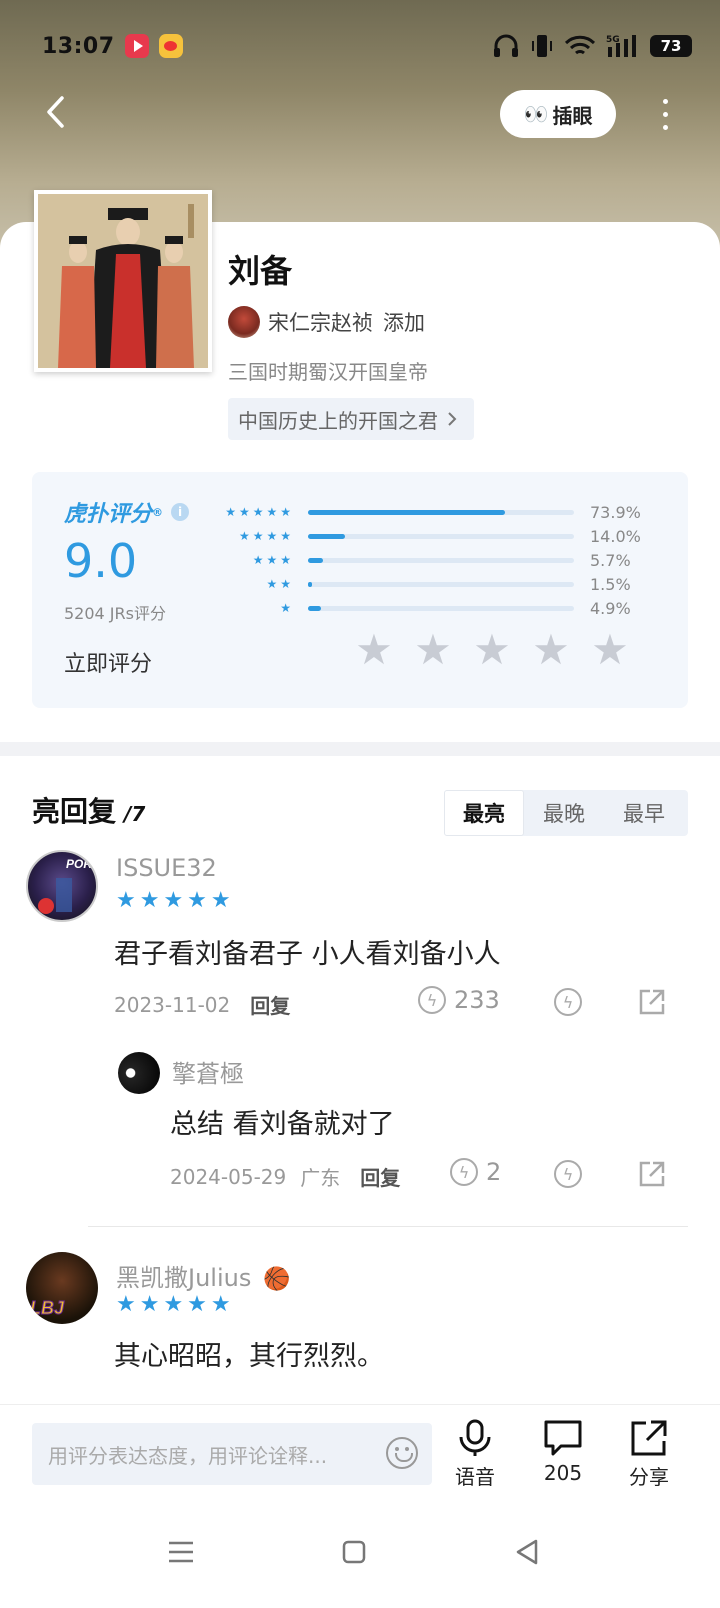 The image size is (720, 1608). I want to click on share-button: 分享, so click(649, 1454).